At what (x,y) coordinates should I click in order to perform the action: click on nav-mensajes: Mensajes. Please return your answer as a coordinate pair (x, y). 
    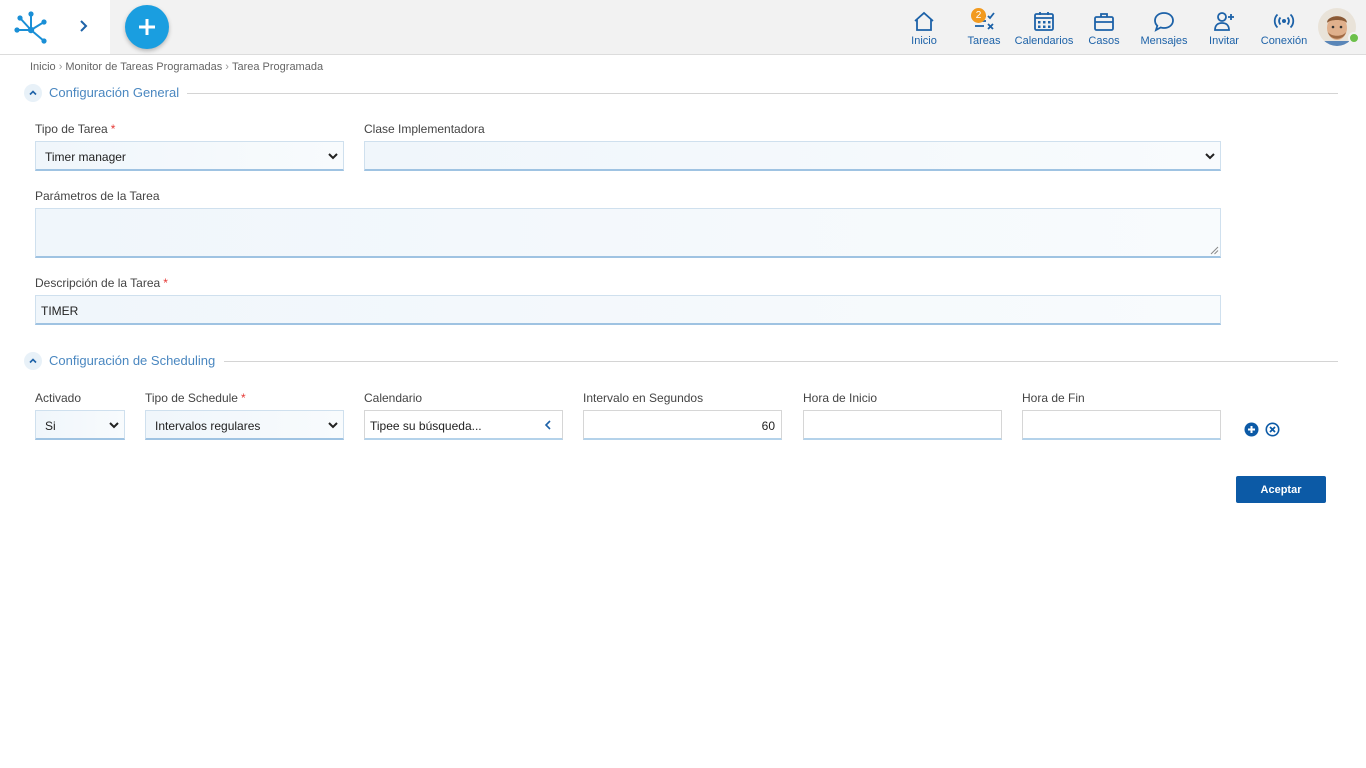
    Looking at the image, I should click on (1164, 27).